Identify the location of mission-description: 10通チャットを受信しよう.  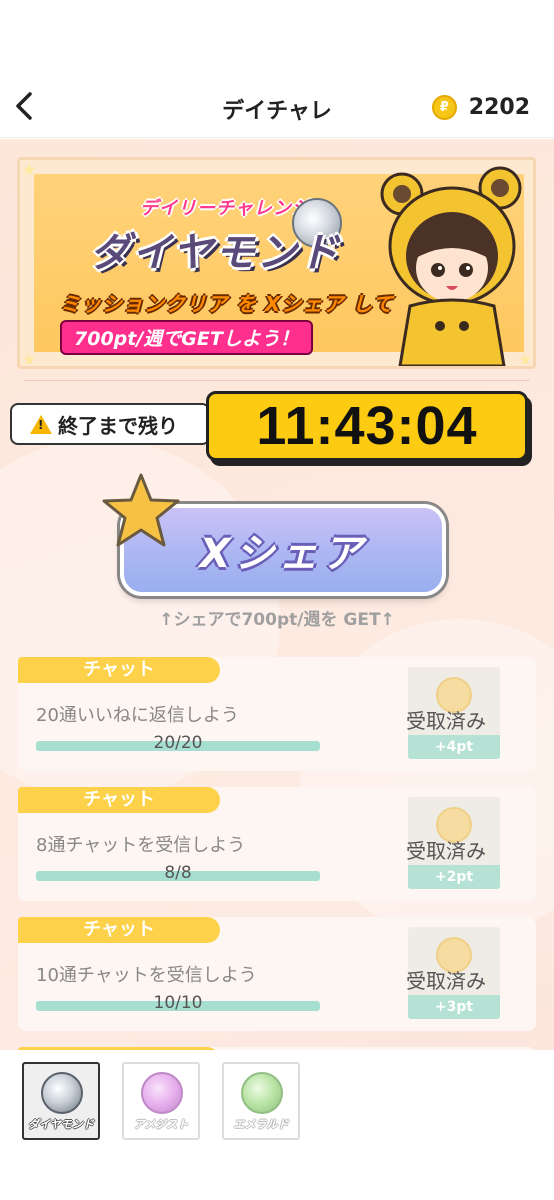
(146, 975).